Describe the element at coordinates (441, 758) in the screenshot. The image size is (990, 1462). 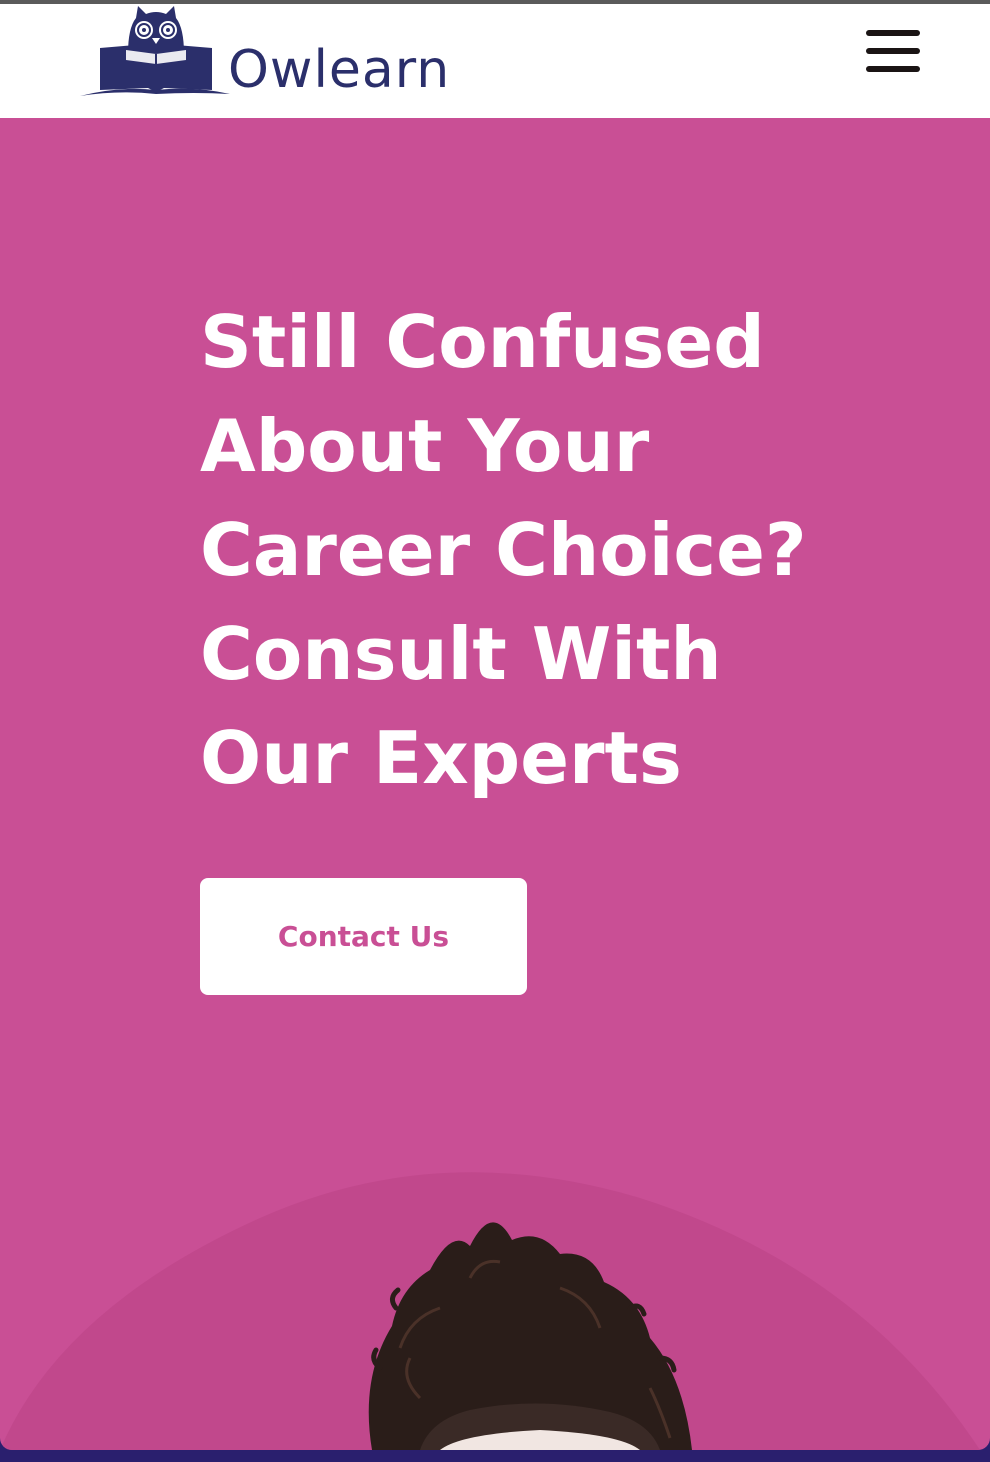
I see `hero-title-line: Our Experts` at that location.